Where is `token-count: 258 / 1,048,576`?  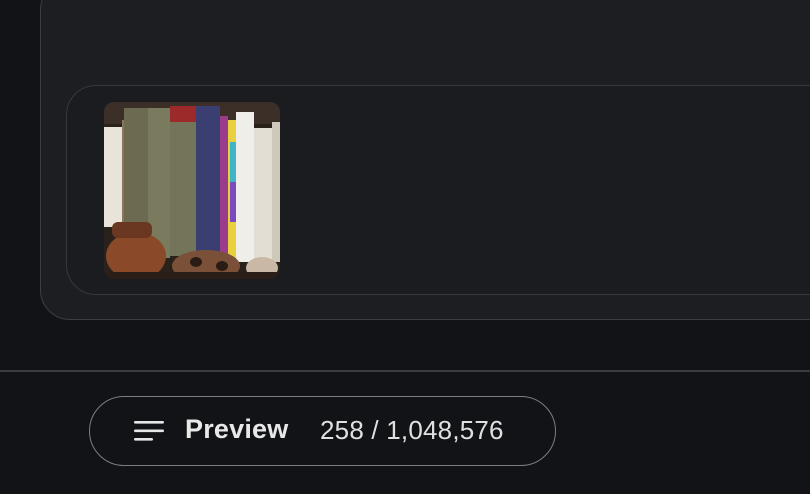
token-count: 258 / 1,048,576 is located at coordinates (412, 430).